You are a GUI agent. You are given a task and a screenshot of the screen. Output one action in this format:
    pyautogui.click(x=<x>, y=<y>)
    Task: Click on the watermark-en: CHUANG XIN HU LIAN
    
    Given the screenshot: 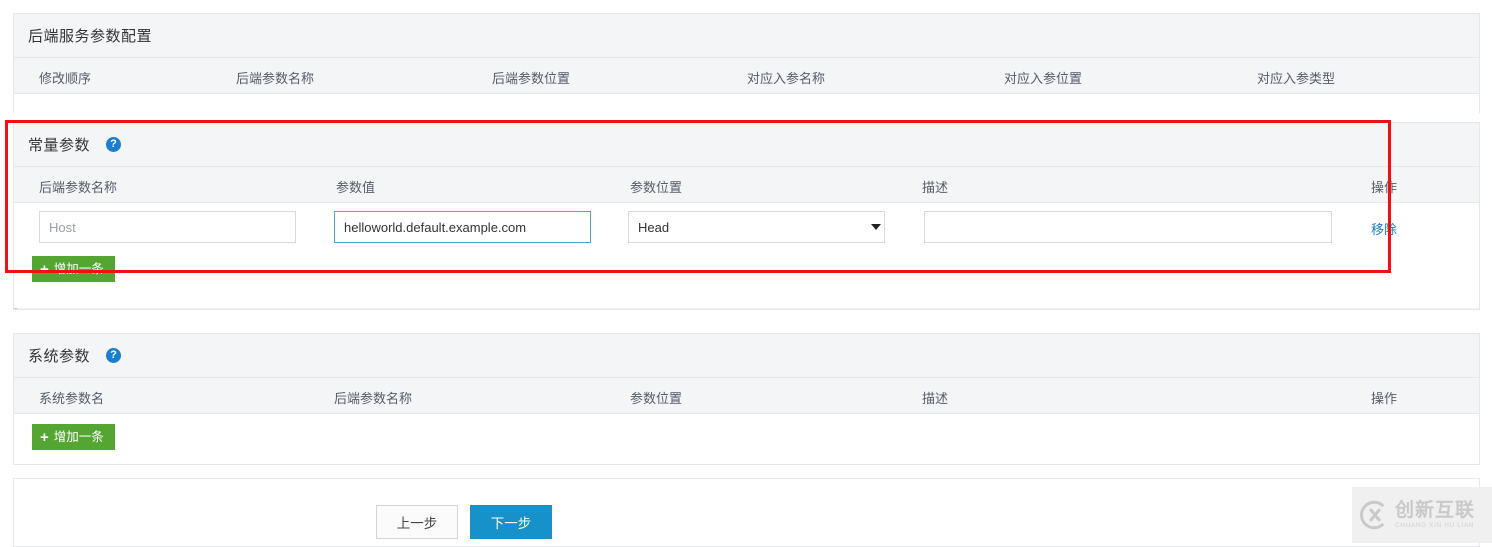 What is the action you would take?
    pyautogui.click(x=1435, y=525)
    